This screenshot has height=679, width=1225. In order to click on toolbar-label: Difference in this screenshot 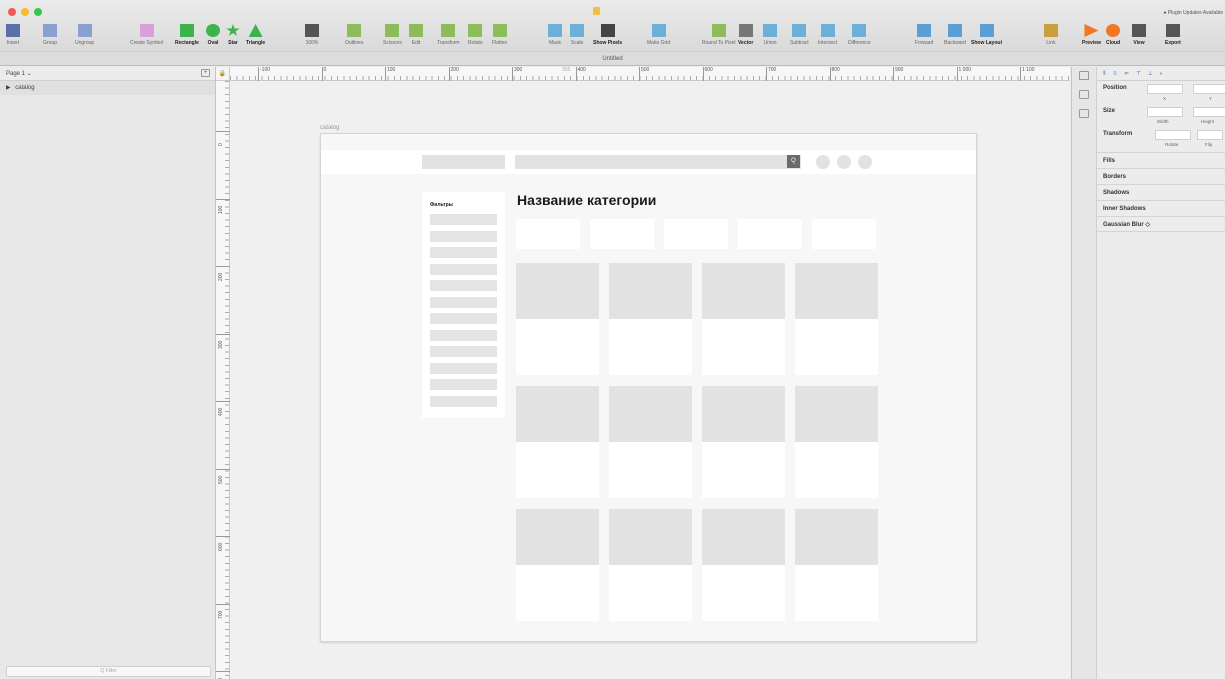, I will do `click(859, 43)`.